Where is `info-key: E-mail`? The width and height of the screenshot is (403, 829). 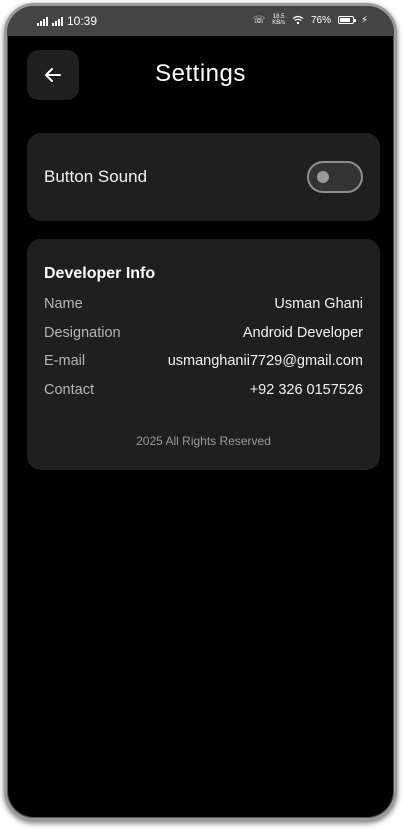 info-key: E-mail is located at coordinates (65, 361).